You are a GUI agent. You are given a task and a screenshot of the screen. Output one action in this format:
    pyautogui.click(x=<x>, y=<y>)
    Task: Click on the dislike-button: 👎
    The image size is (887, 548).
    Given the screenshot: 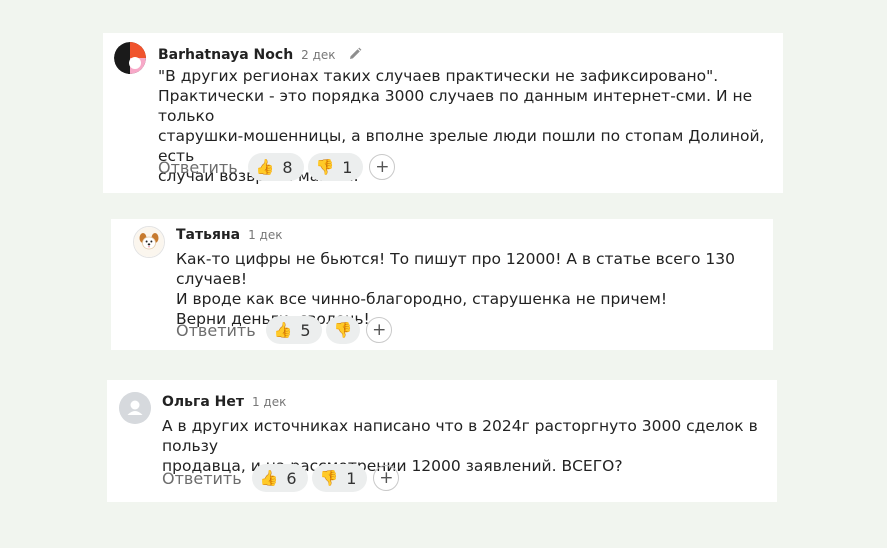 What is the action you would take?
    pyautogui.click(x=343, y=330)
    